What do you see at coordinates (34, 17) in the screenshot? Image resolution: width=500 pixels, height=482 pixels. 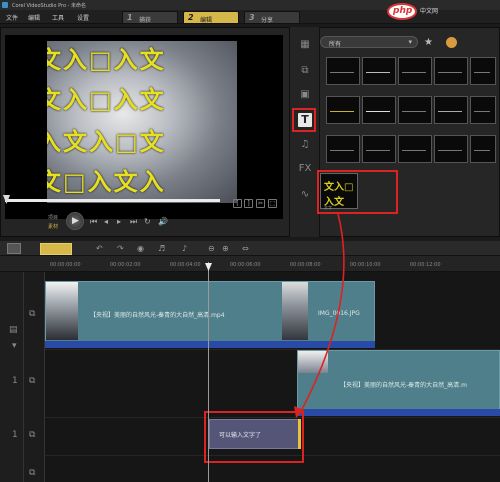 I see `menu-edit: 编辑` at bounding box center [34, 17].